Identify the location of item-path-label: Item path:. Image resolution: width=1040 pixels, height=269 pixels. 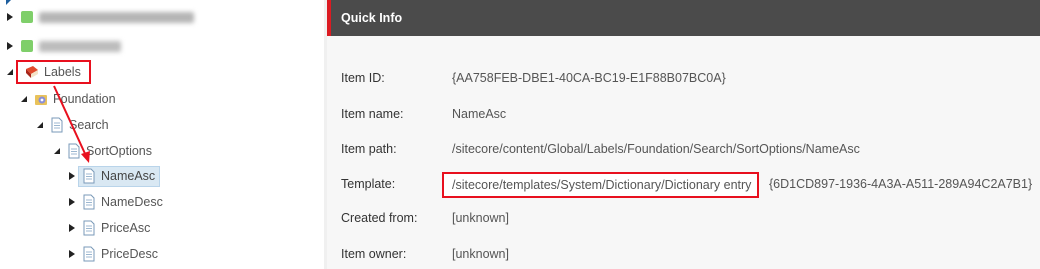
(369, 149).